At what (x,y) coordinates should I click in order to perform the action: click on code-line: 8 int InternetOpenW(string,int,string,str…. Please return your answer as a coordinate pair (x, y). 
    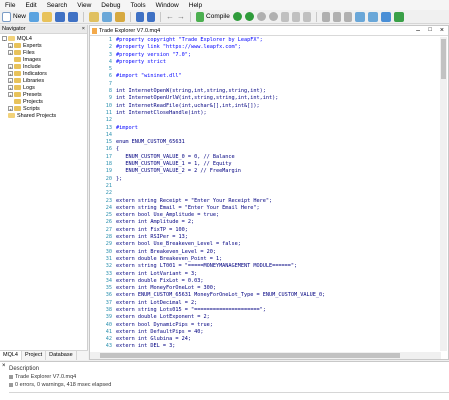
    Looking at the image, I should click on (265, 91).